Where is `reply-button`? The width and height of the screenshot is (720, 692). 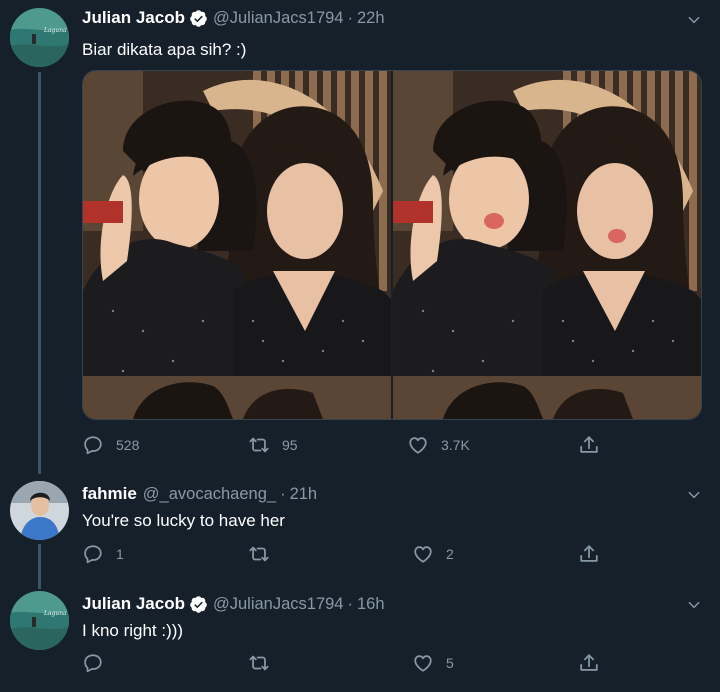 reply-button is located at coordinates (99, 663).